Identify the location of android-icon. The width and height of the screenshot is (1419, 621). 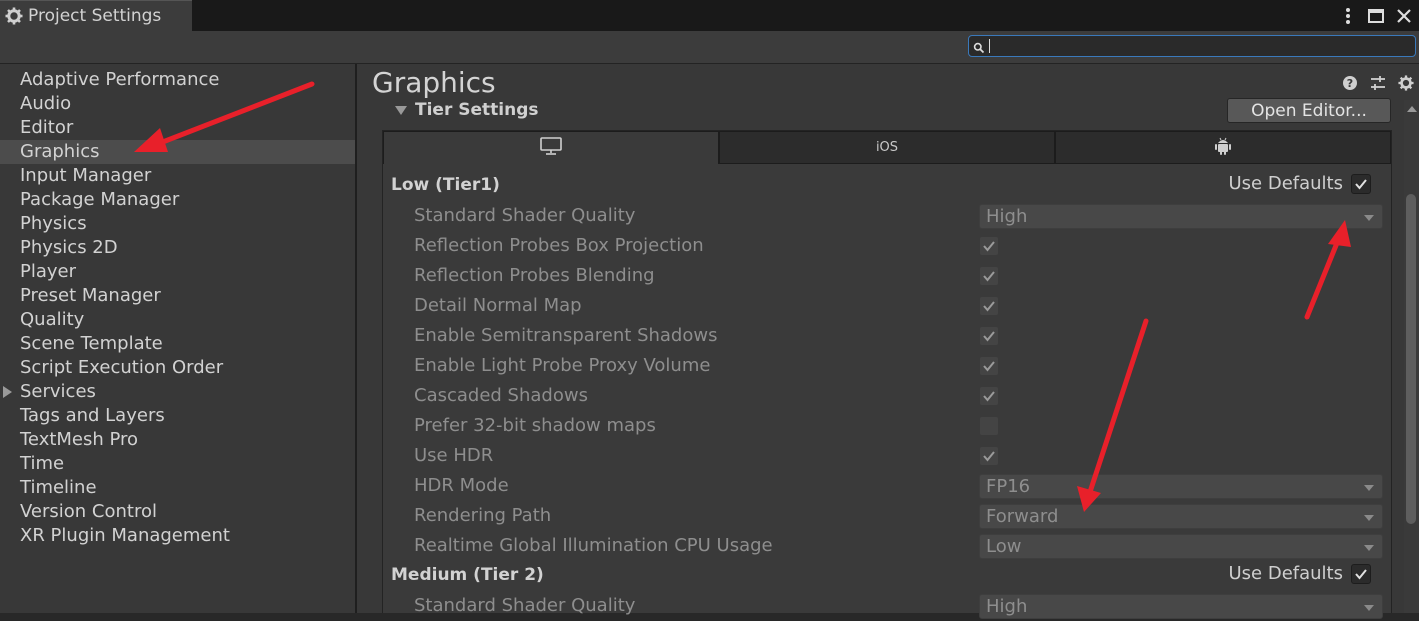
(1223, 148).